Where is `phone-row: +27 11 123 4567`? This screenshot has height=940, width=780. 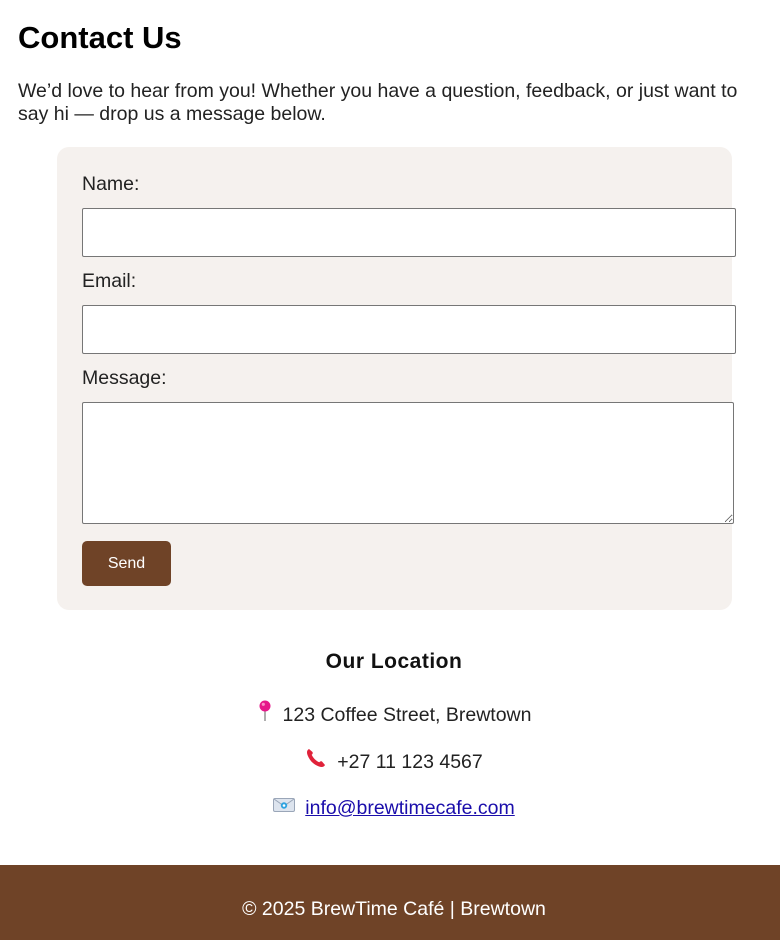 phone-row: +27 11 123 4567 is located at coordinates (390, 763).